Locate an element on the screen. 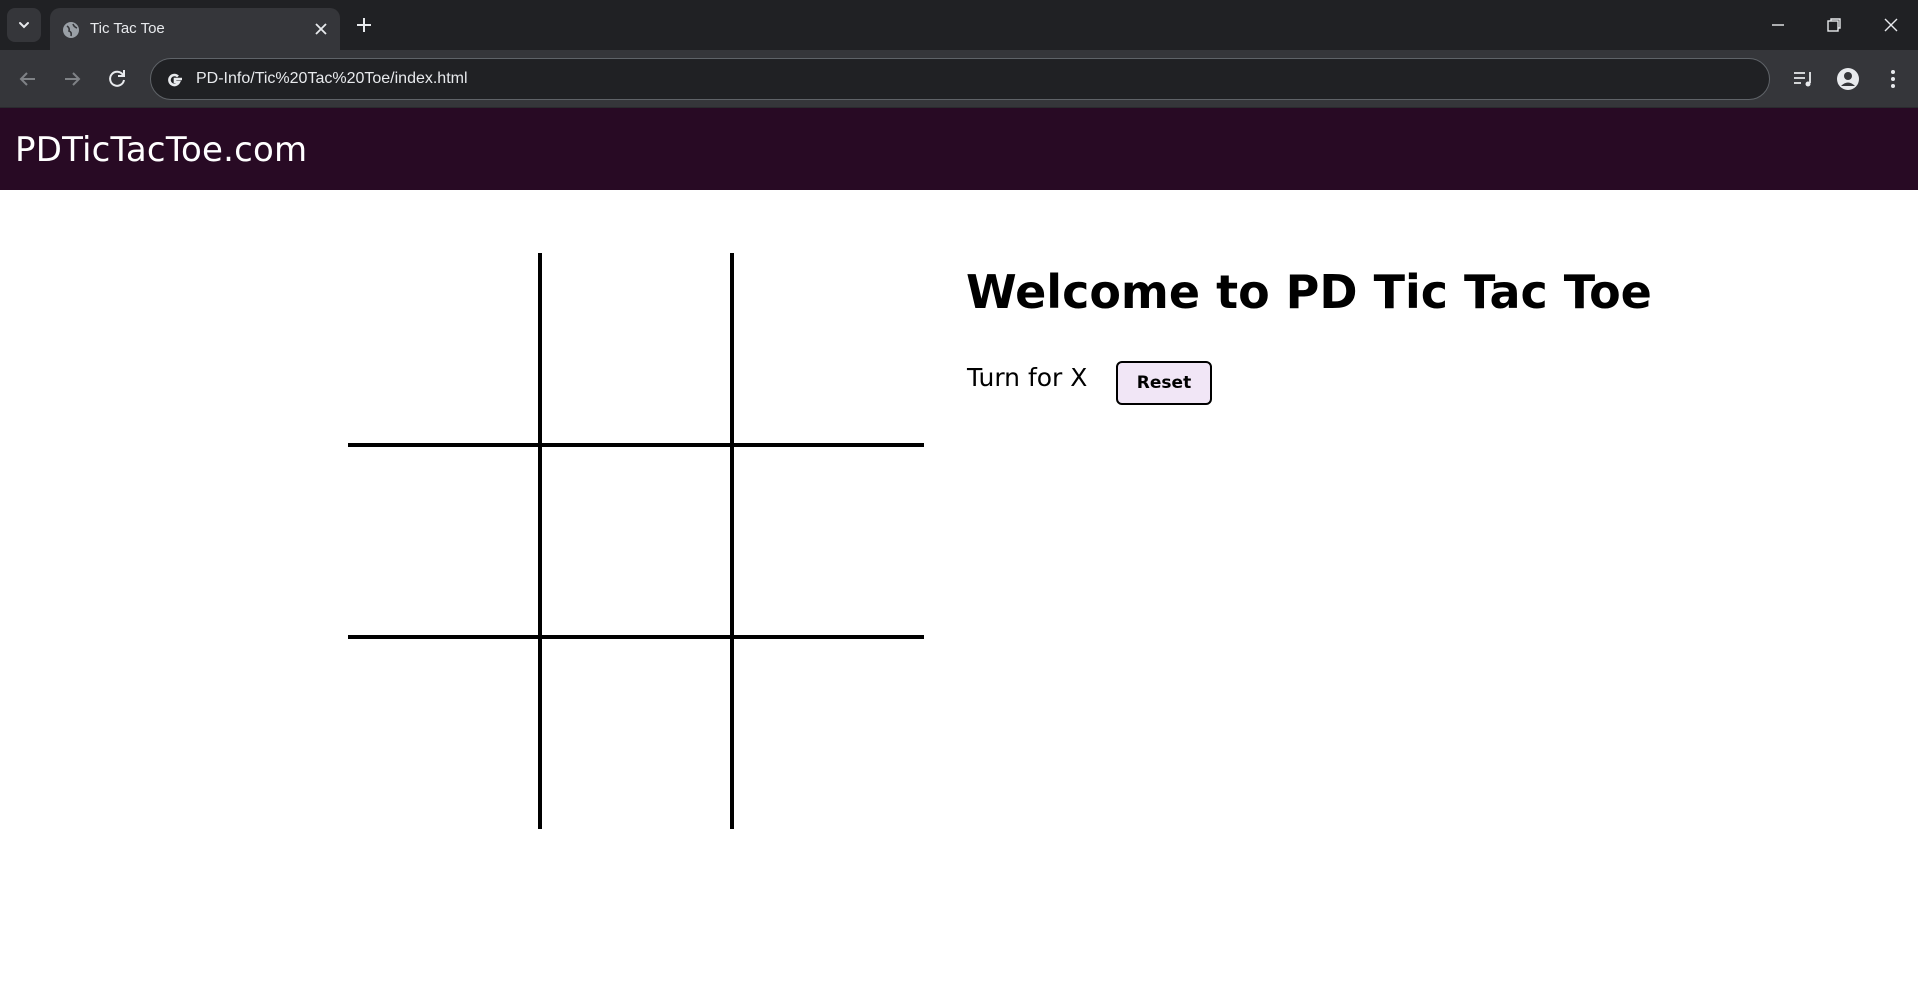  chevron-down-icon is located at coordinates (24, 25).